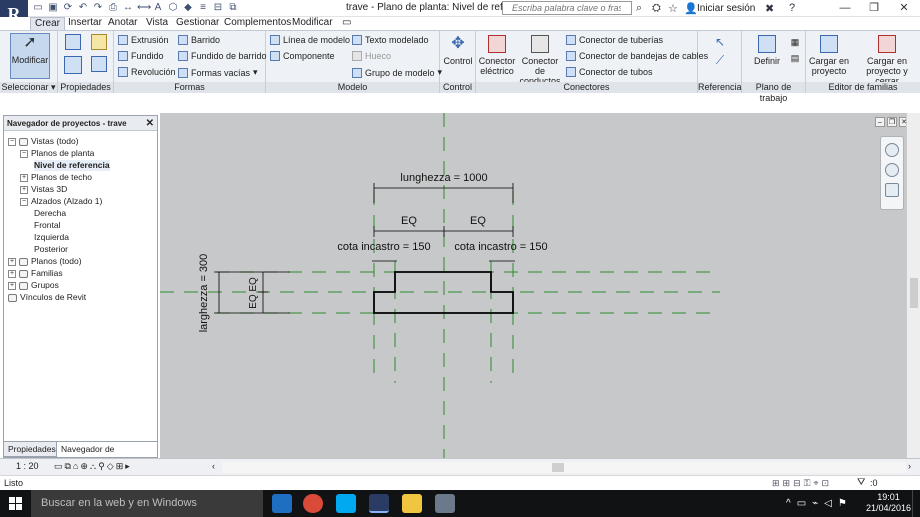 The height and width of the screenshot is (517, 920). What do you see at coordinates (874, 8) in the screenshot?
I see `restore-button: ❐` at bounding box center [874, 8].